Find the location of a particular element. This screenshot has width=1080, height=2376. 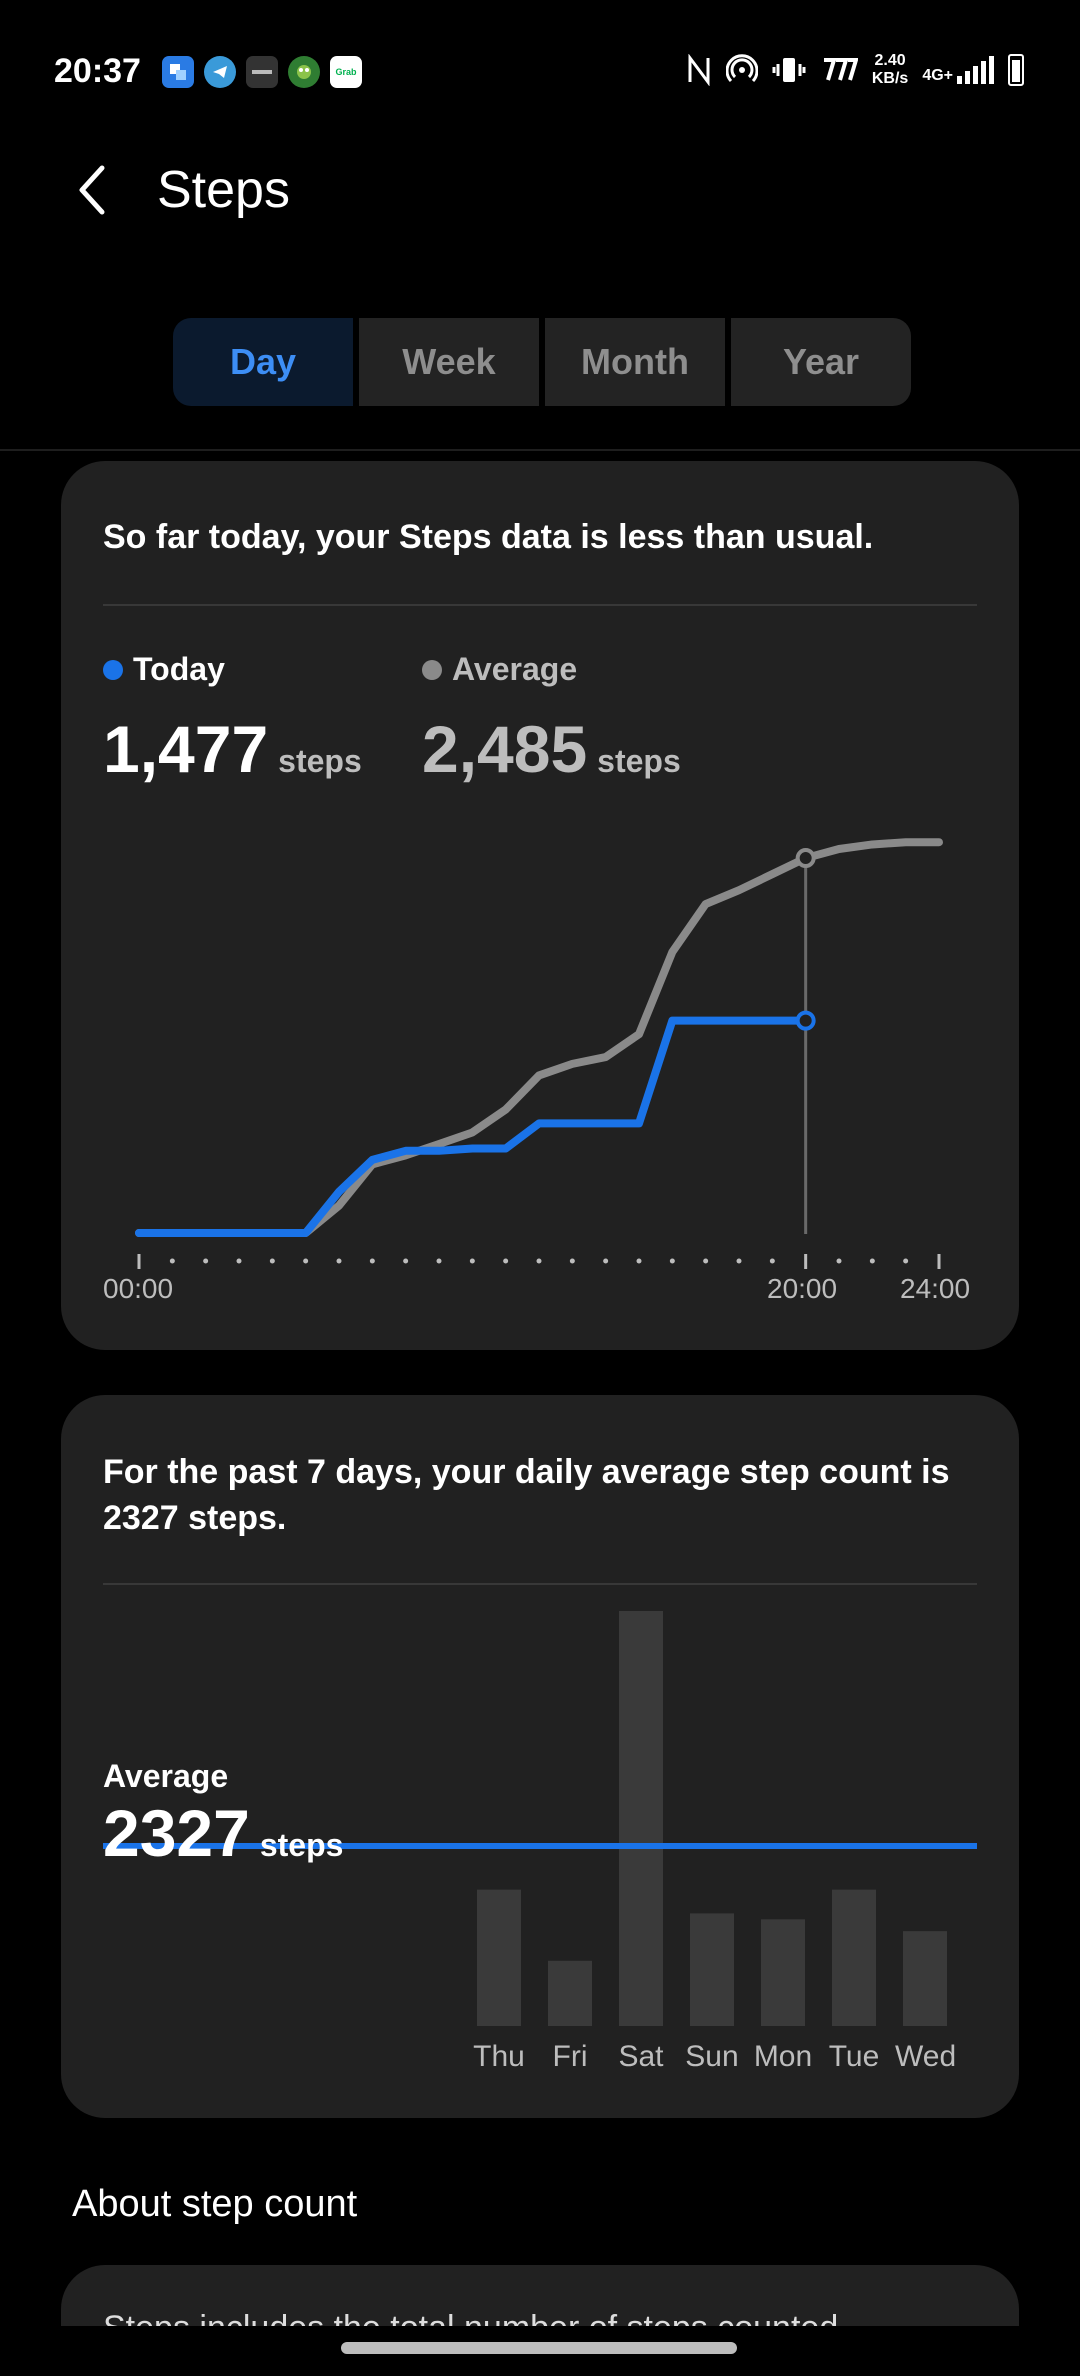

average-current-point is located at coordinates (805, 858).